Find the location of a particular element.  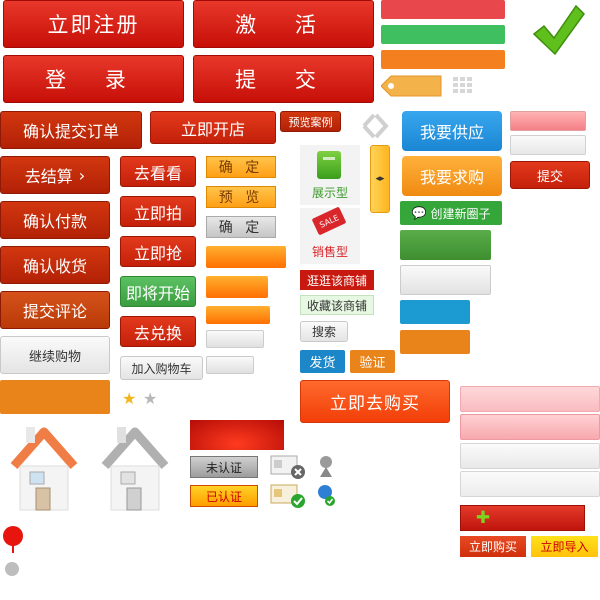

left-right-arrow-icon: ◂▸ is located at coordinates (380, 179).